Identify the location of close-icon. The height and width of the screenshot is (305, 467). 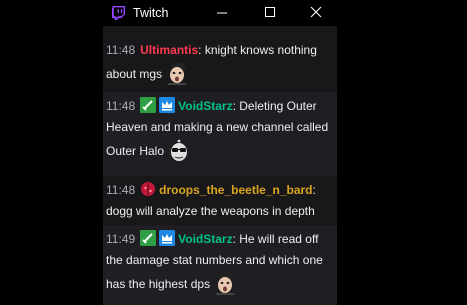
(316, 12).